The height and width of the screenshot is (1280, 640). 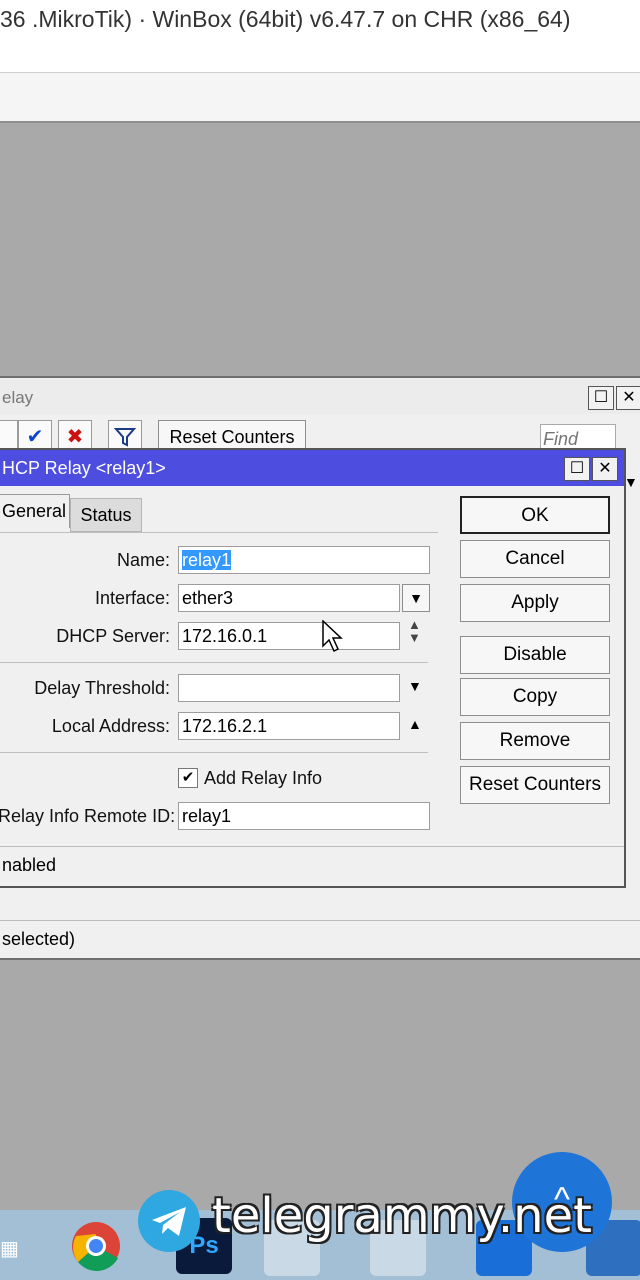 What do you see at coordinates (416, 598) in the screenshot?
I see `dropdown-arrow-icon: ▼` at bounding box center [416, 598].